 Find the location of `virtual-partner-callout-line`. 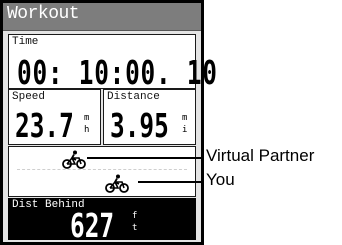

virtual-partner-callout-line is located at coordinates (145, 158).